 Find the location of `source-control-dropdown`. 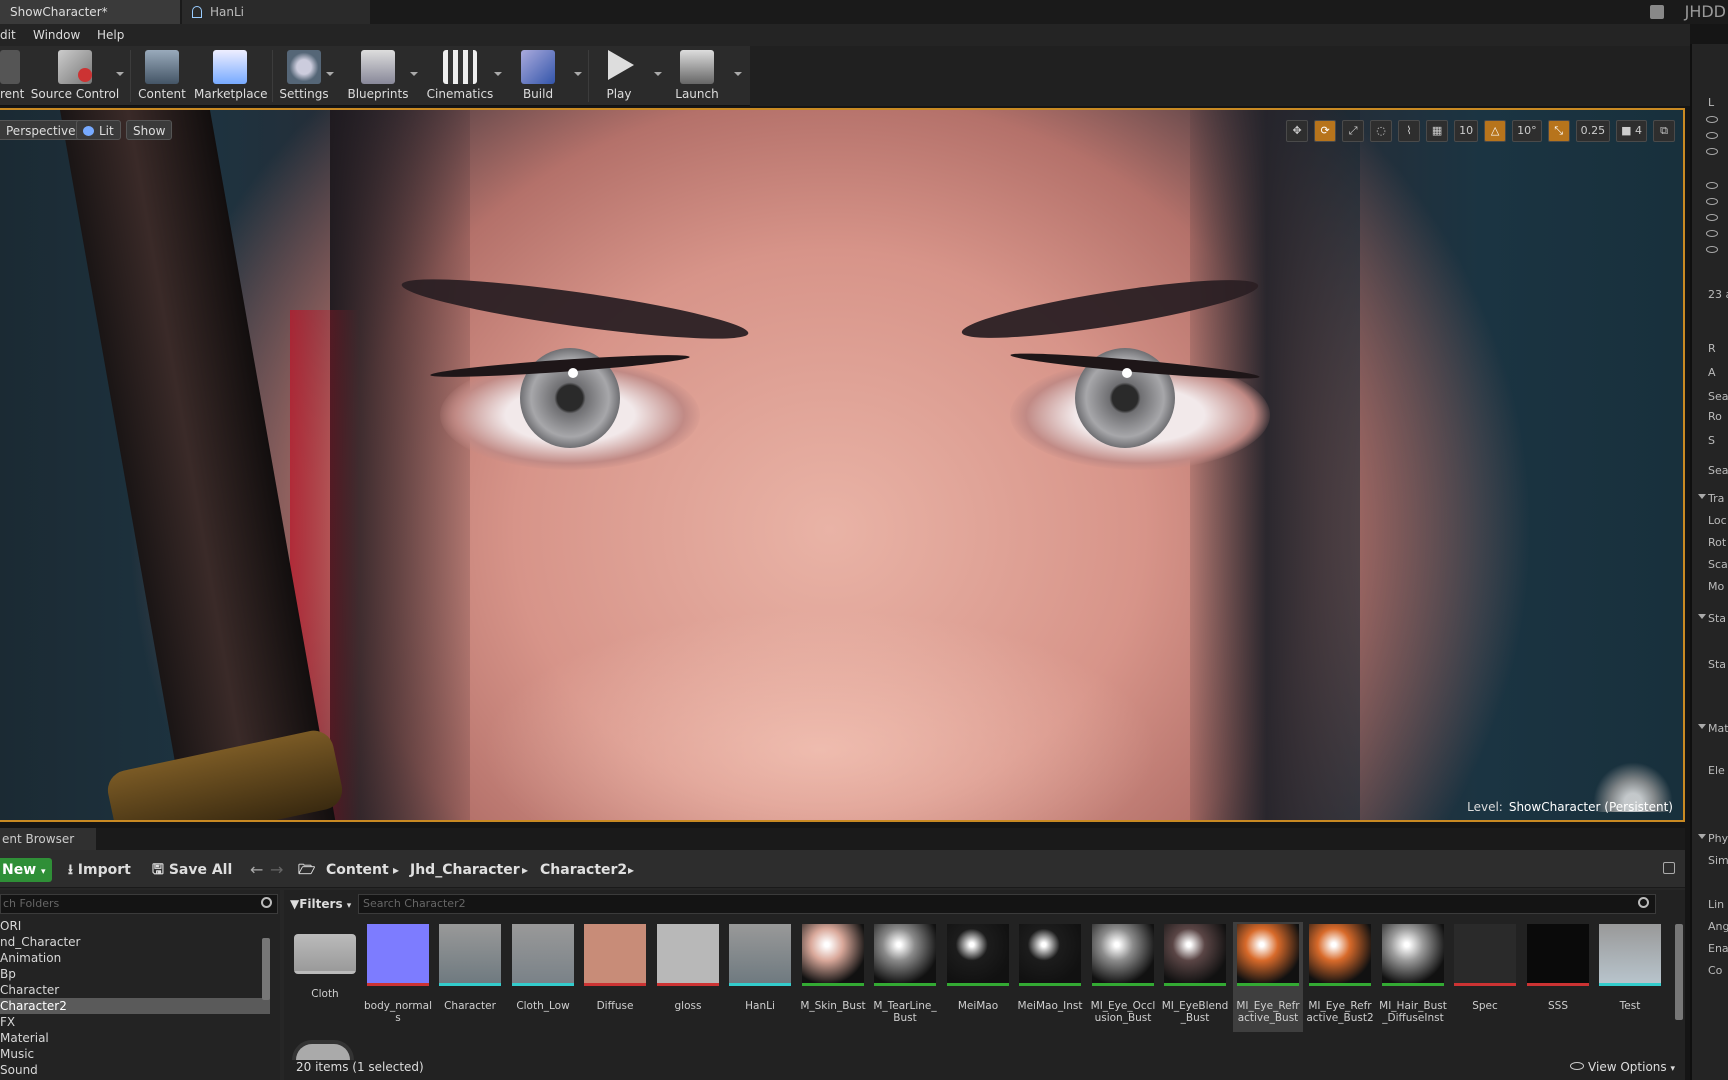

source-control-dropdown is located at coordinates (120, 74).